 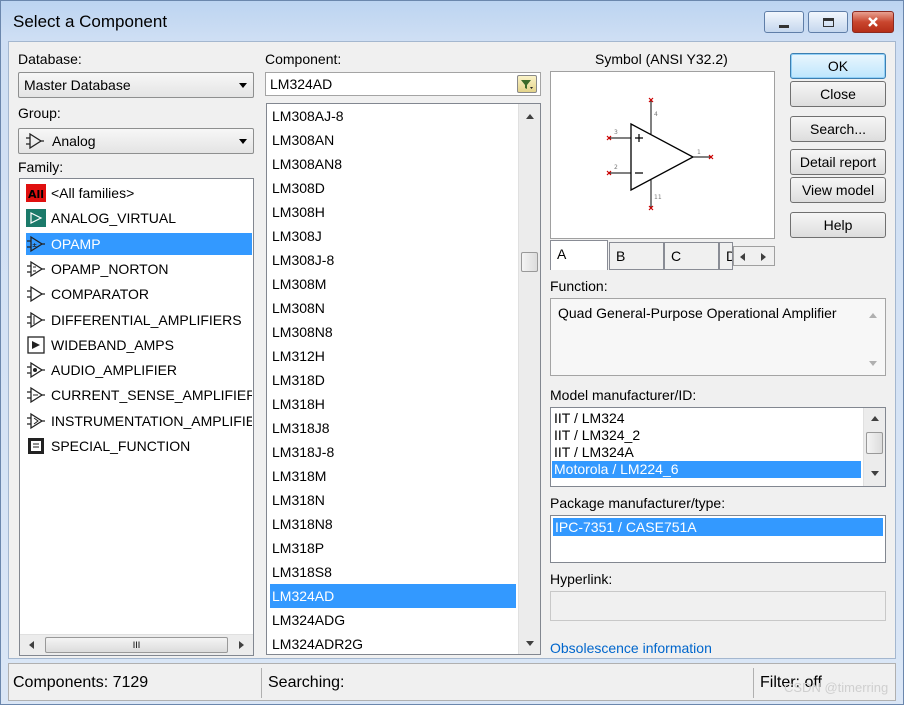 What do you see at coordinates (393, 308) in the screenshot?
I see `component-list-item: LM308N` at bounding box center [393, 308].